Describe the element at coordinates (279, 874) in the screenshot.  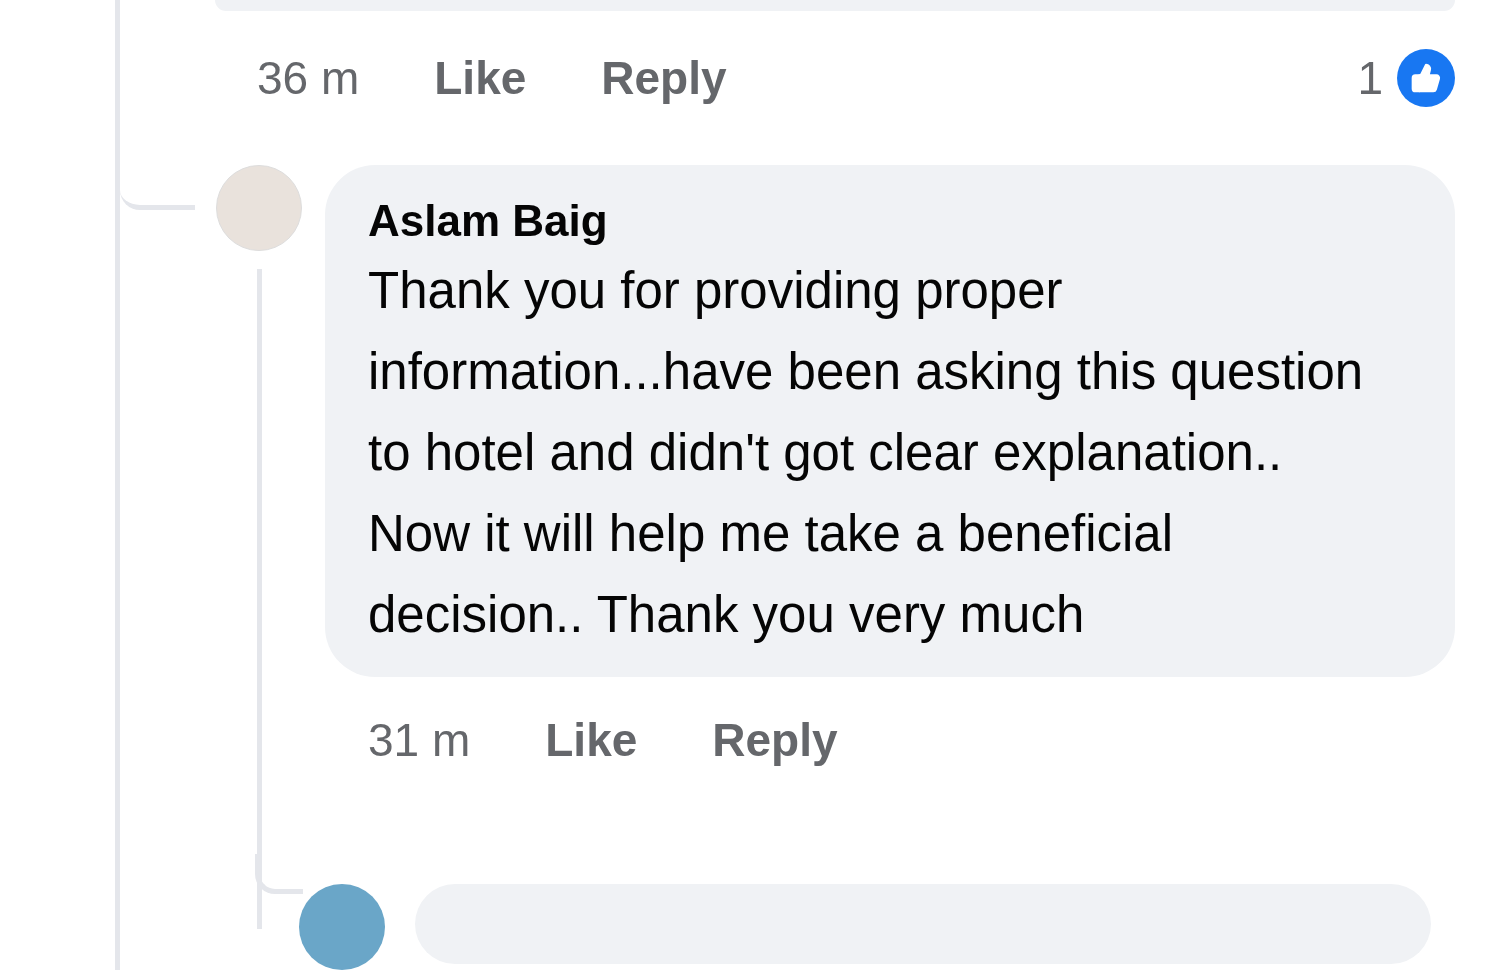
I see `thread-connector` at that location.